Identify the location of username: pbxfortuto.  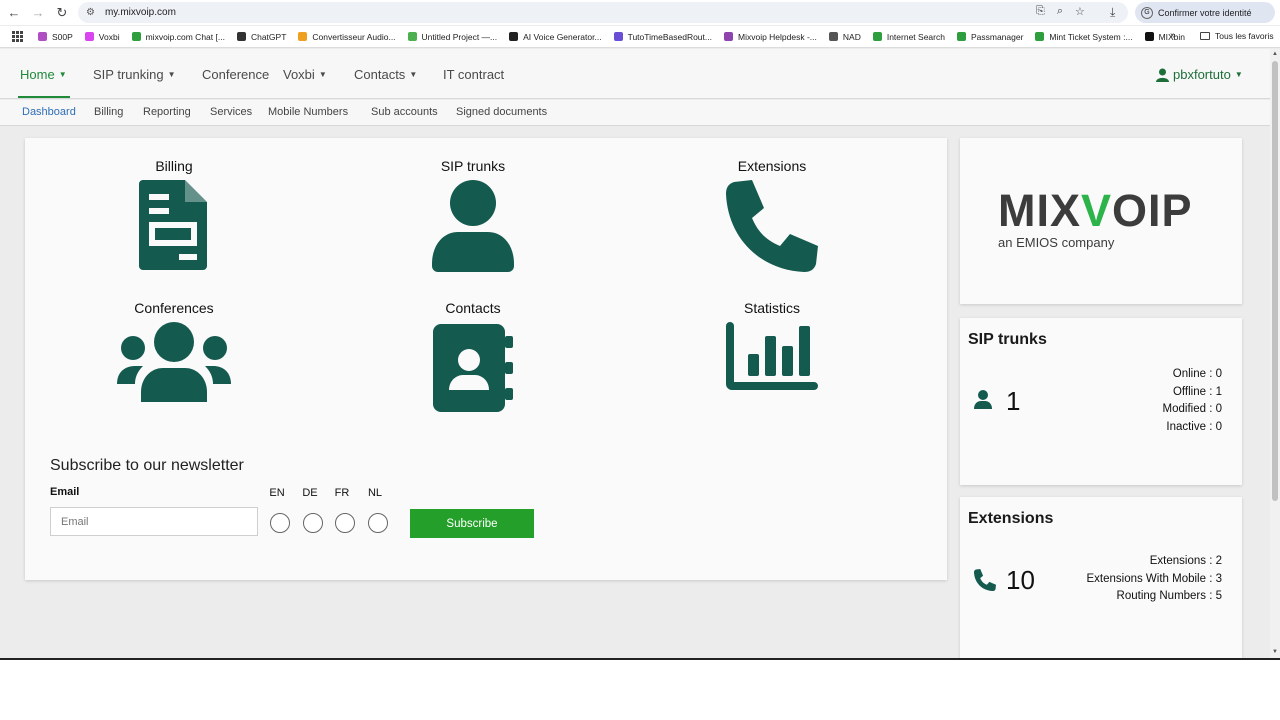
(1202, 74).